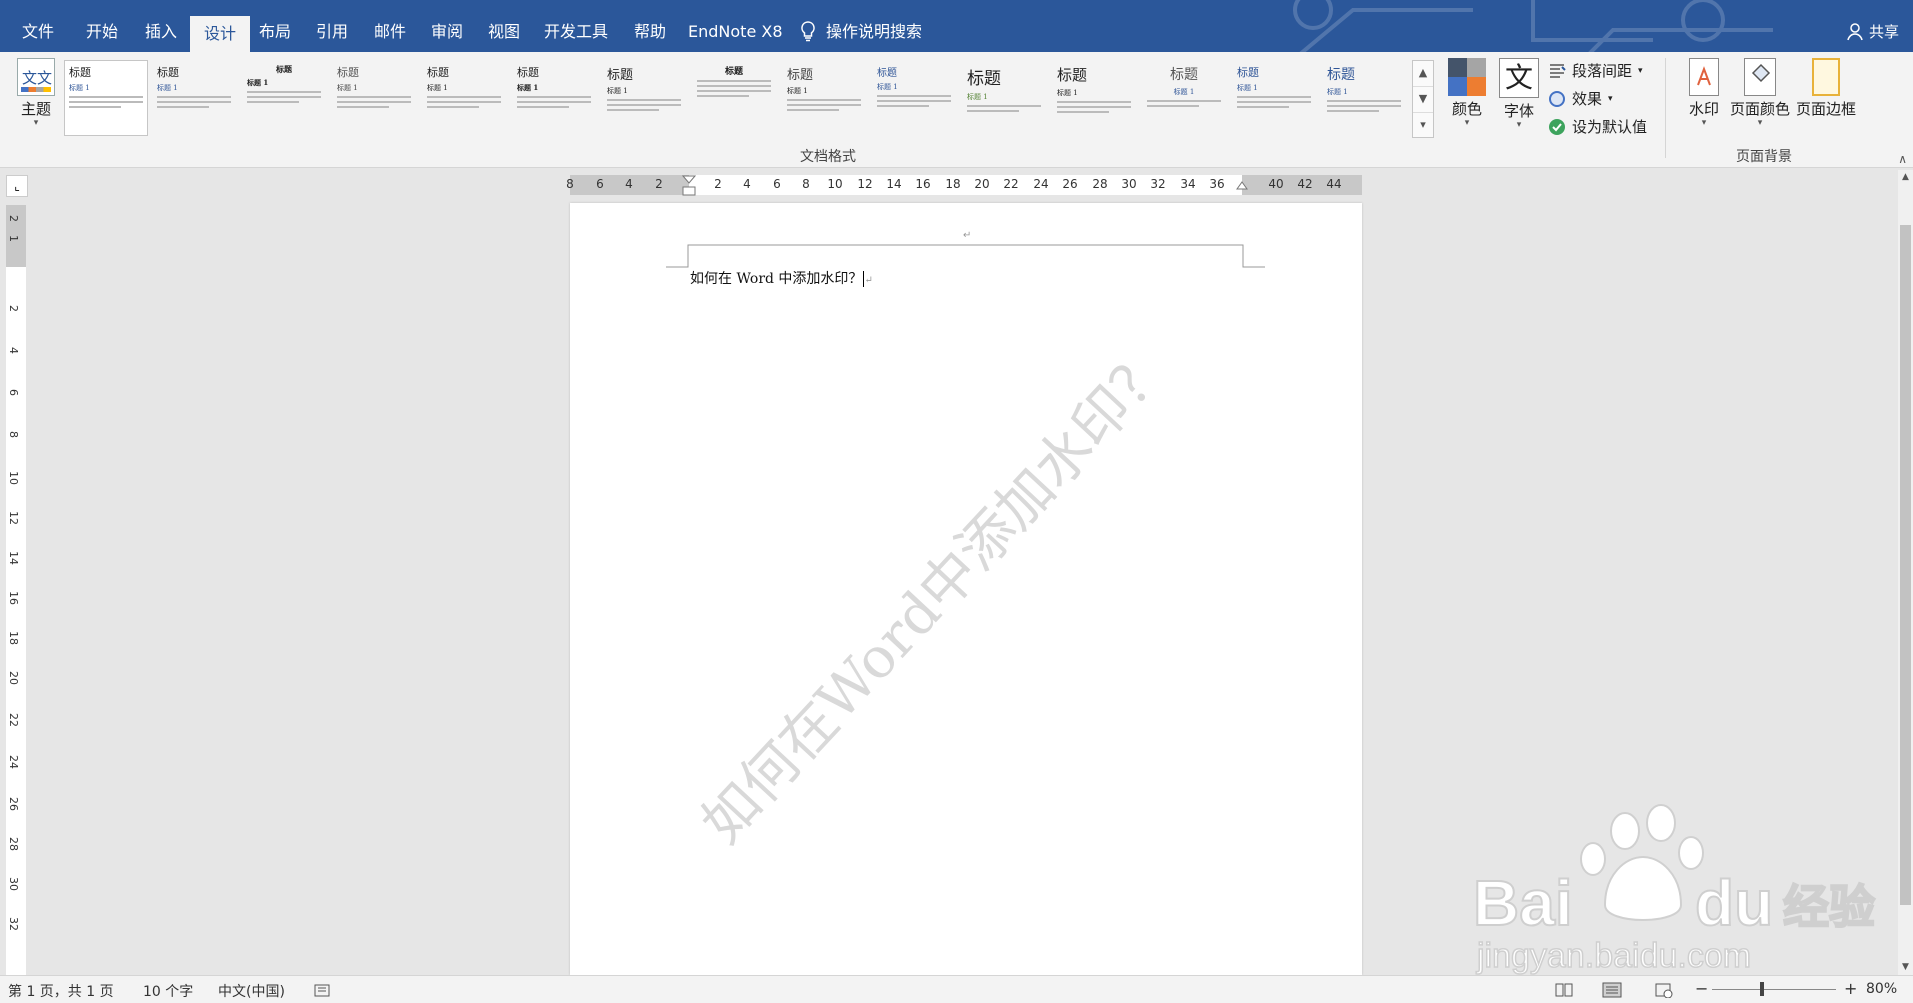  Describe the element at coordinates (1100, 184) in the screenshot. I see `ruler-tick: 28` at that location.